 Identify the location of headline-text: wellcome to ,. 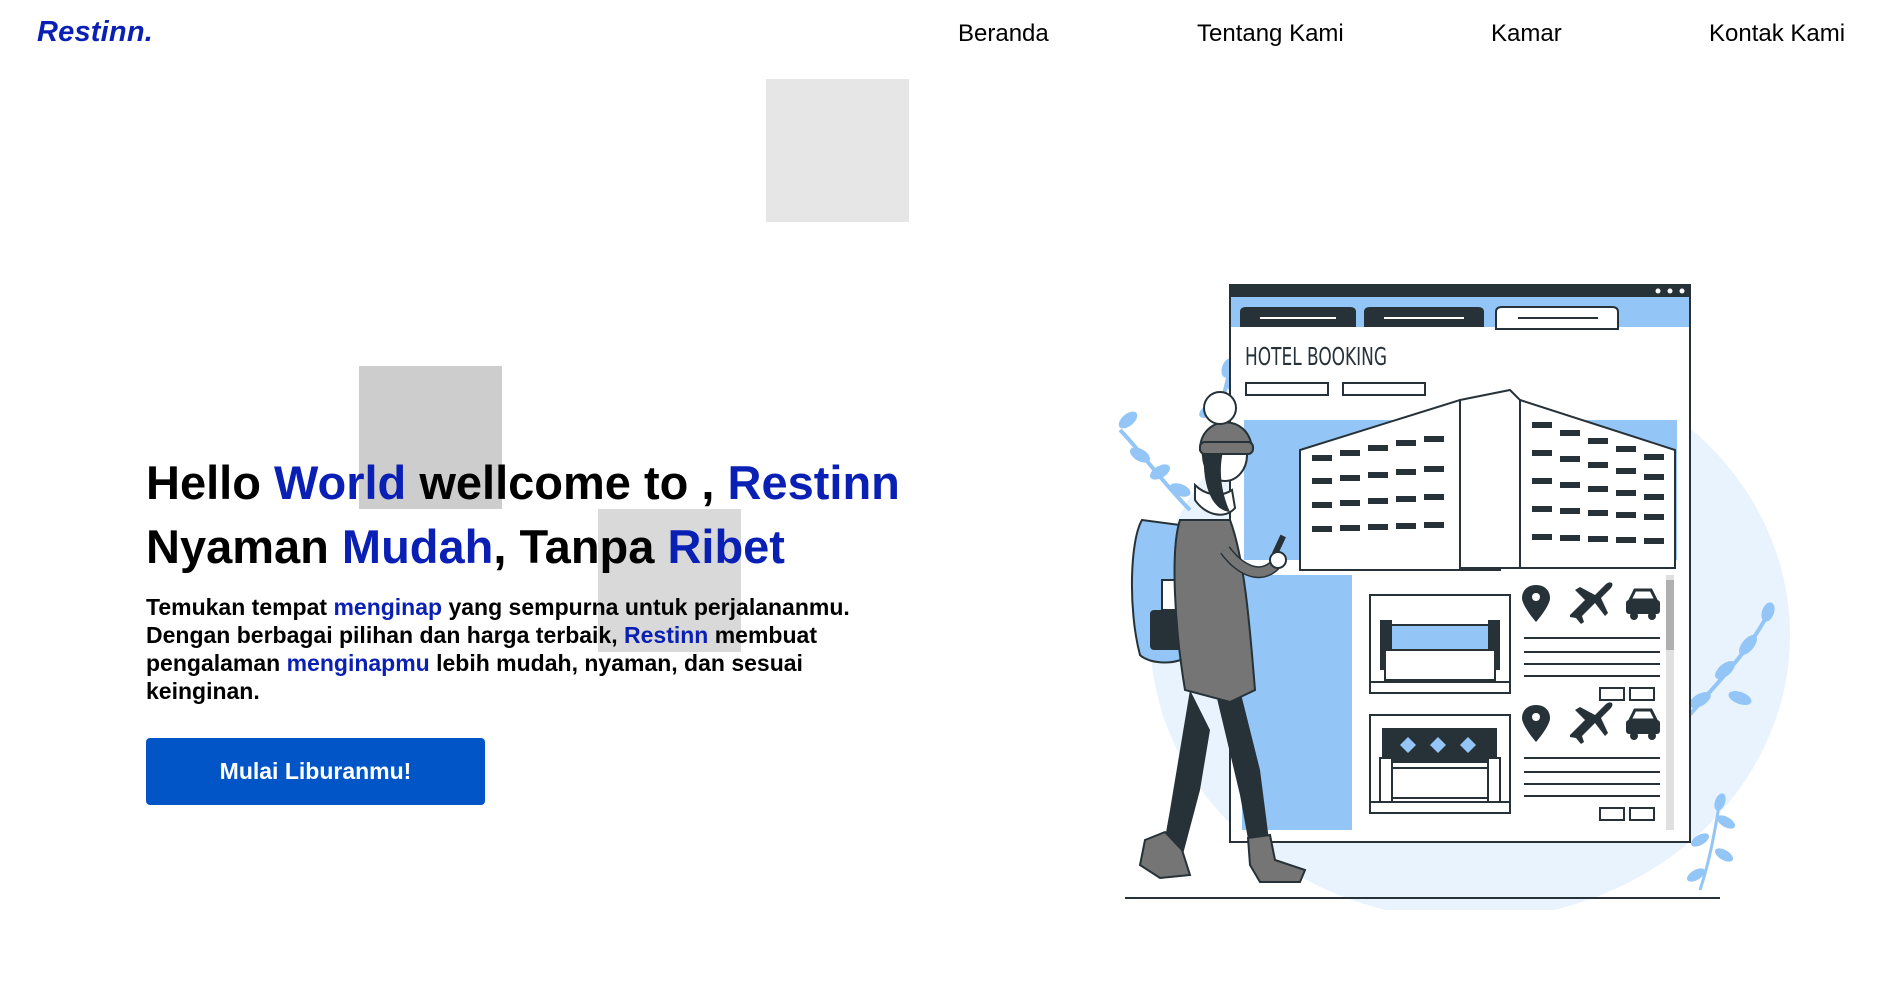
(567, 482).